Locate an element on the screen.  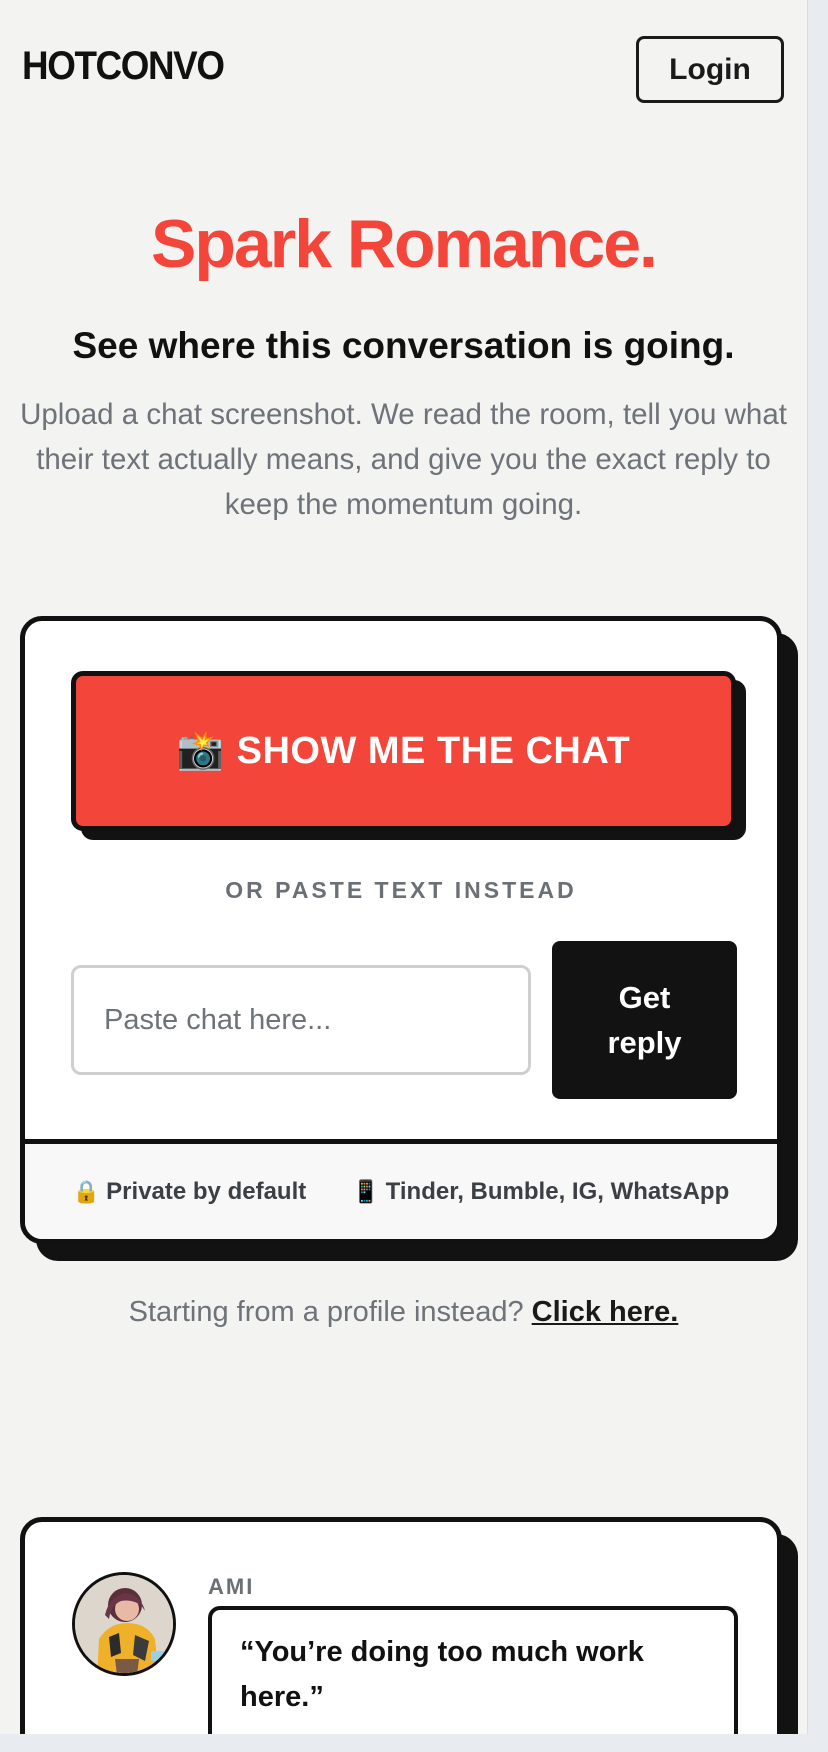
avatar is located at coordinates (124, 1624).